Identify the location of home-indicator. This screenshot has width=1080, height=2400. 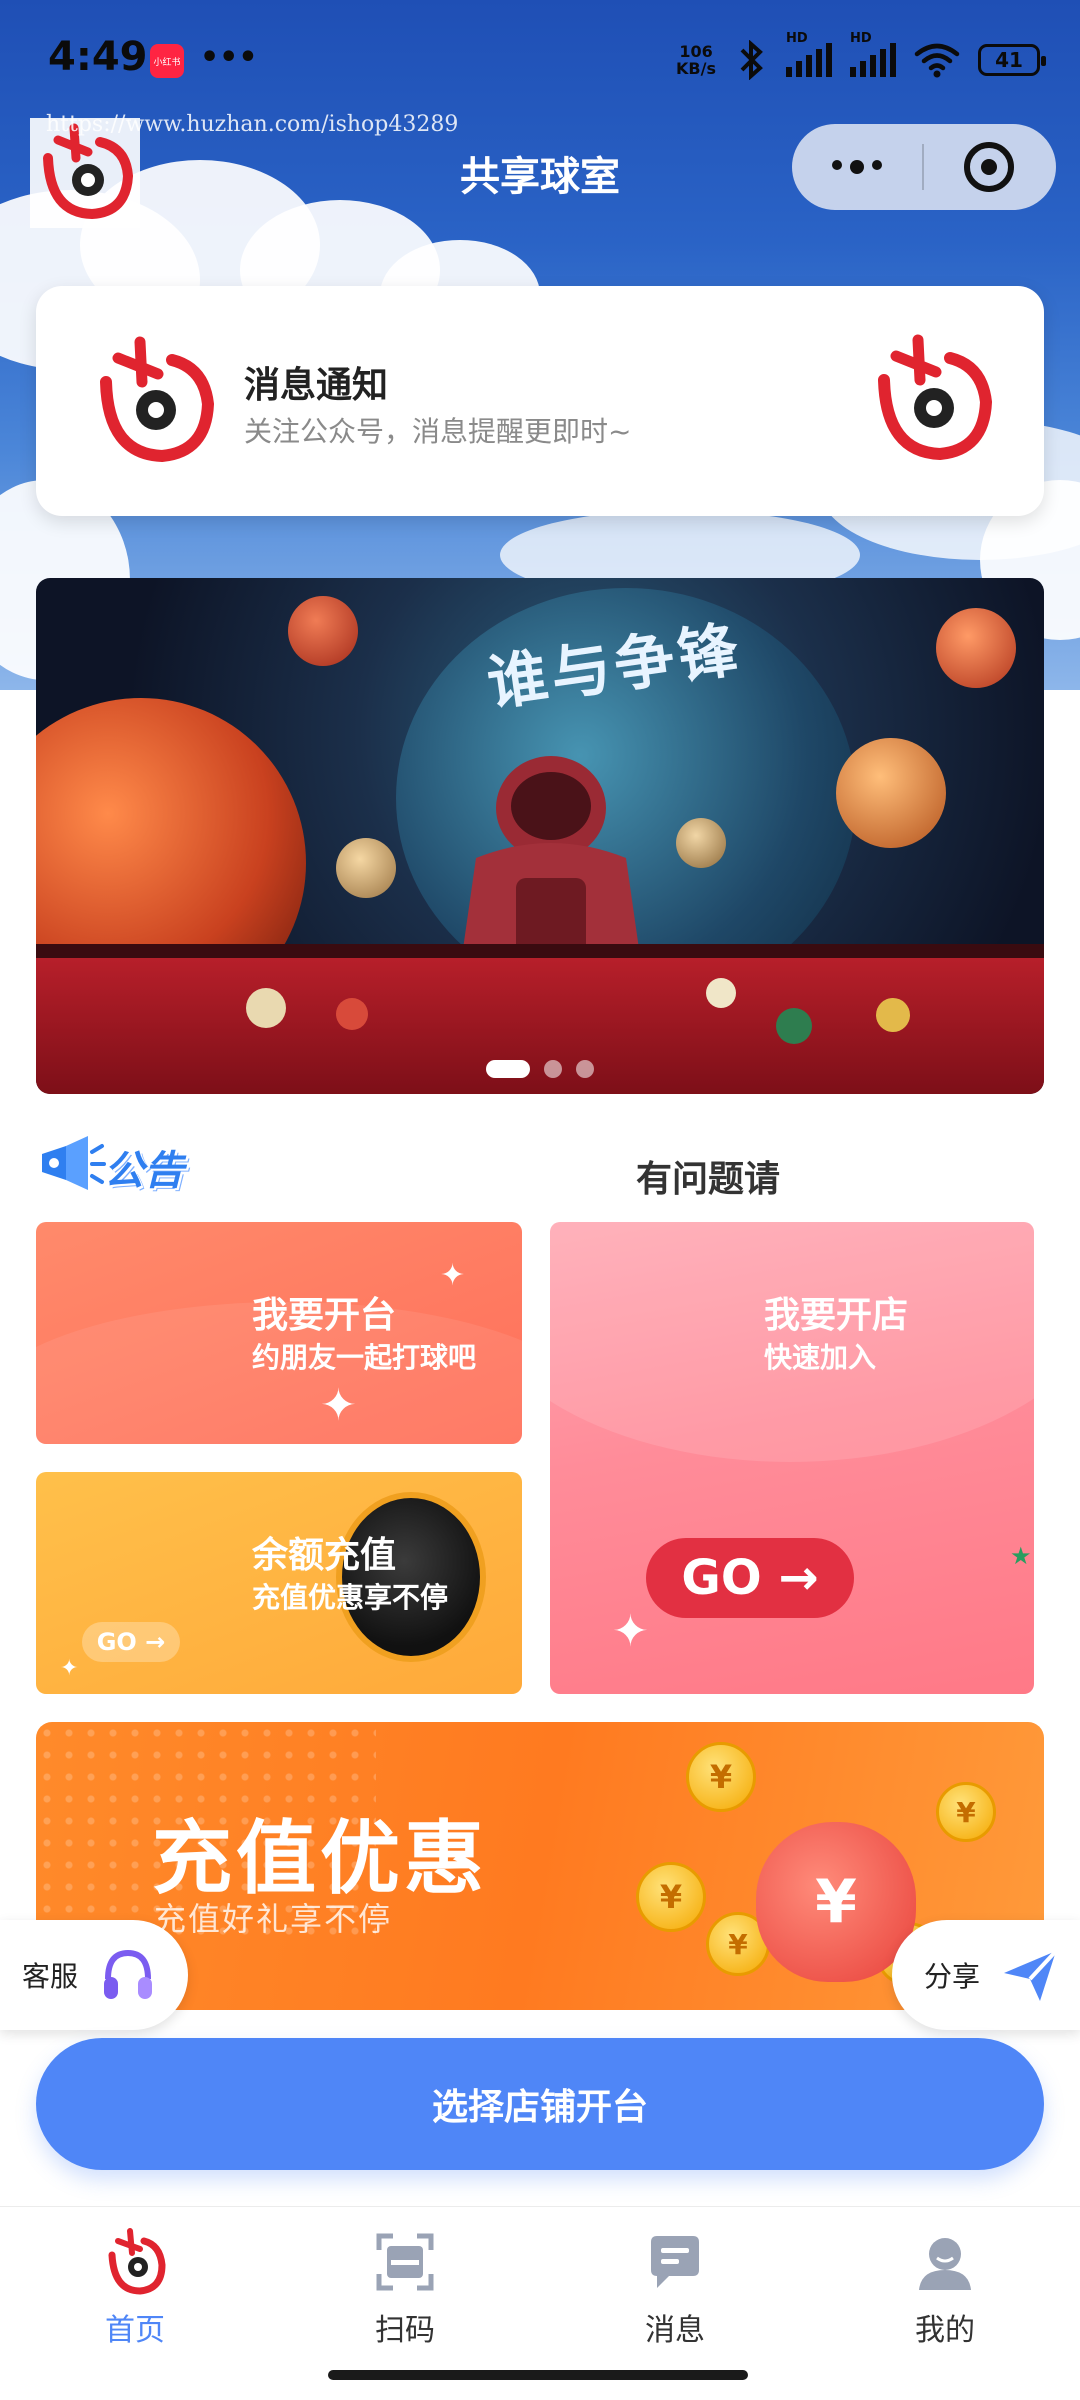
(538, 2375).